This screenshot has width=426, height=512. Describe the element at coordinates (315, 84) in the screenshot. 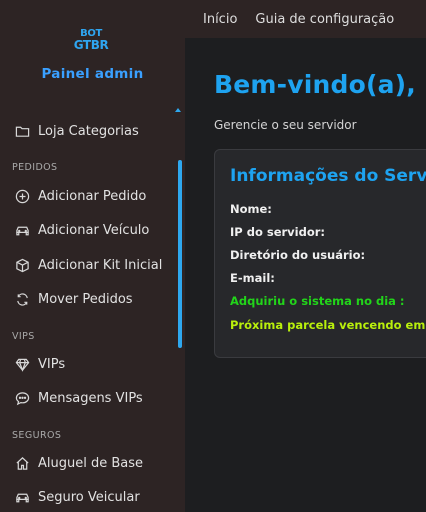

I see `page-title: Bem-vindo(a),` at that location.